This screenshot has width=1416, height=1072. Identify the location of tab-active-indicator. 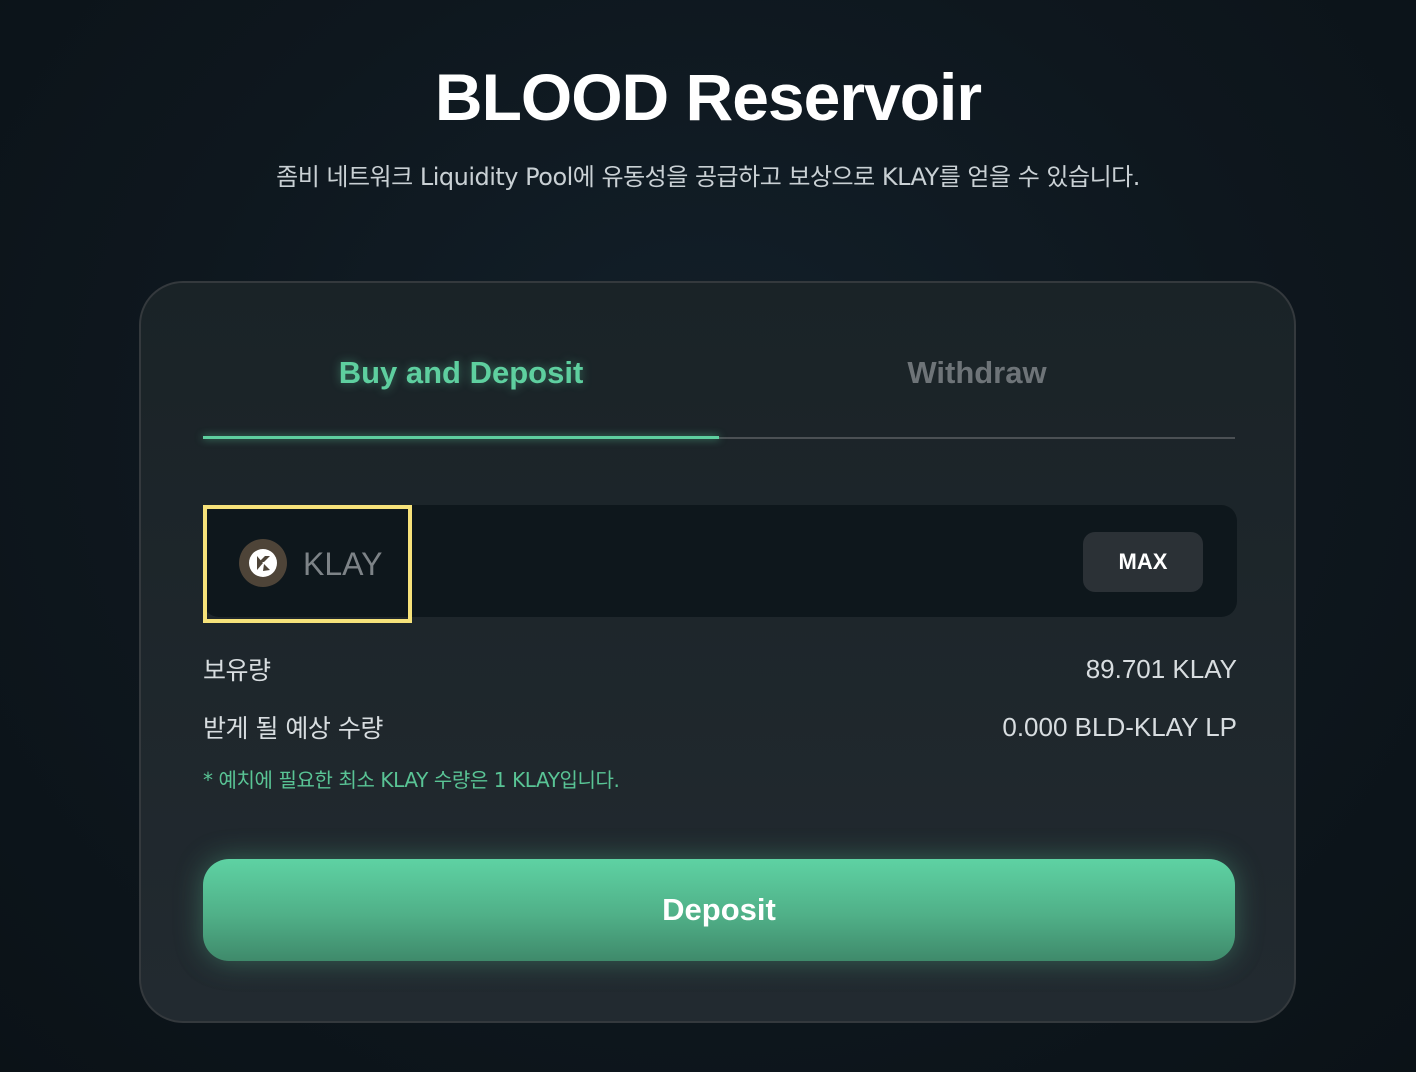
(461, 437).